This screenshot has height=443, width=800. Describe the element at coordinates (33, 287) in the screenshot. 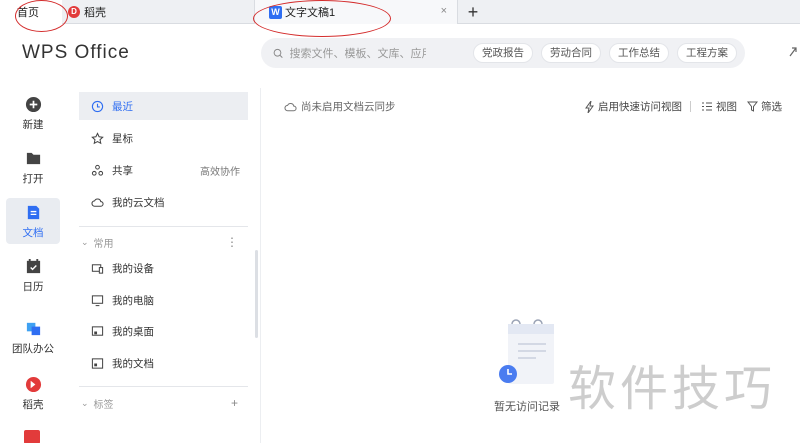

I see `rail-item-label: 日历` at that location.